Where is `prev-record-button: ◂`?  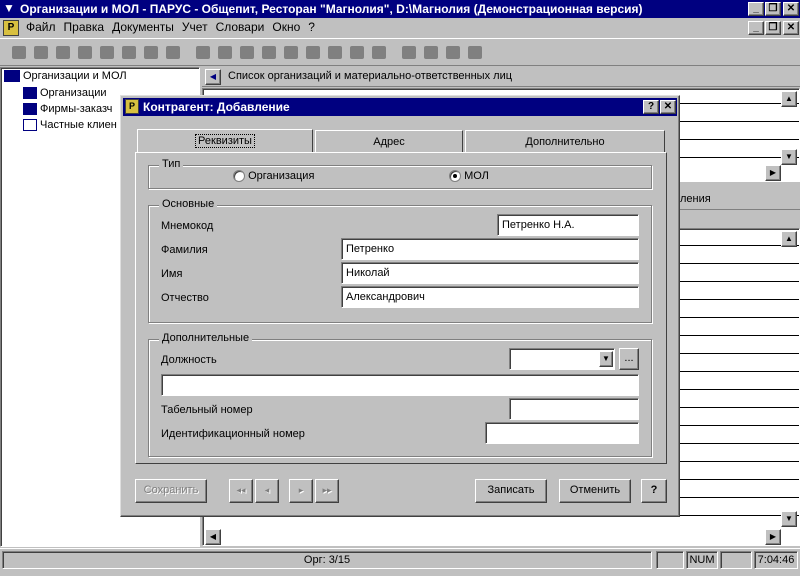 prev-record-button: ◂ is located at coordinates (267, 491).